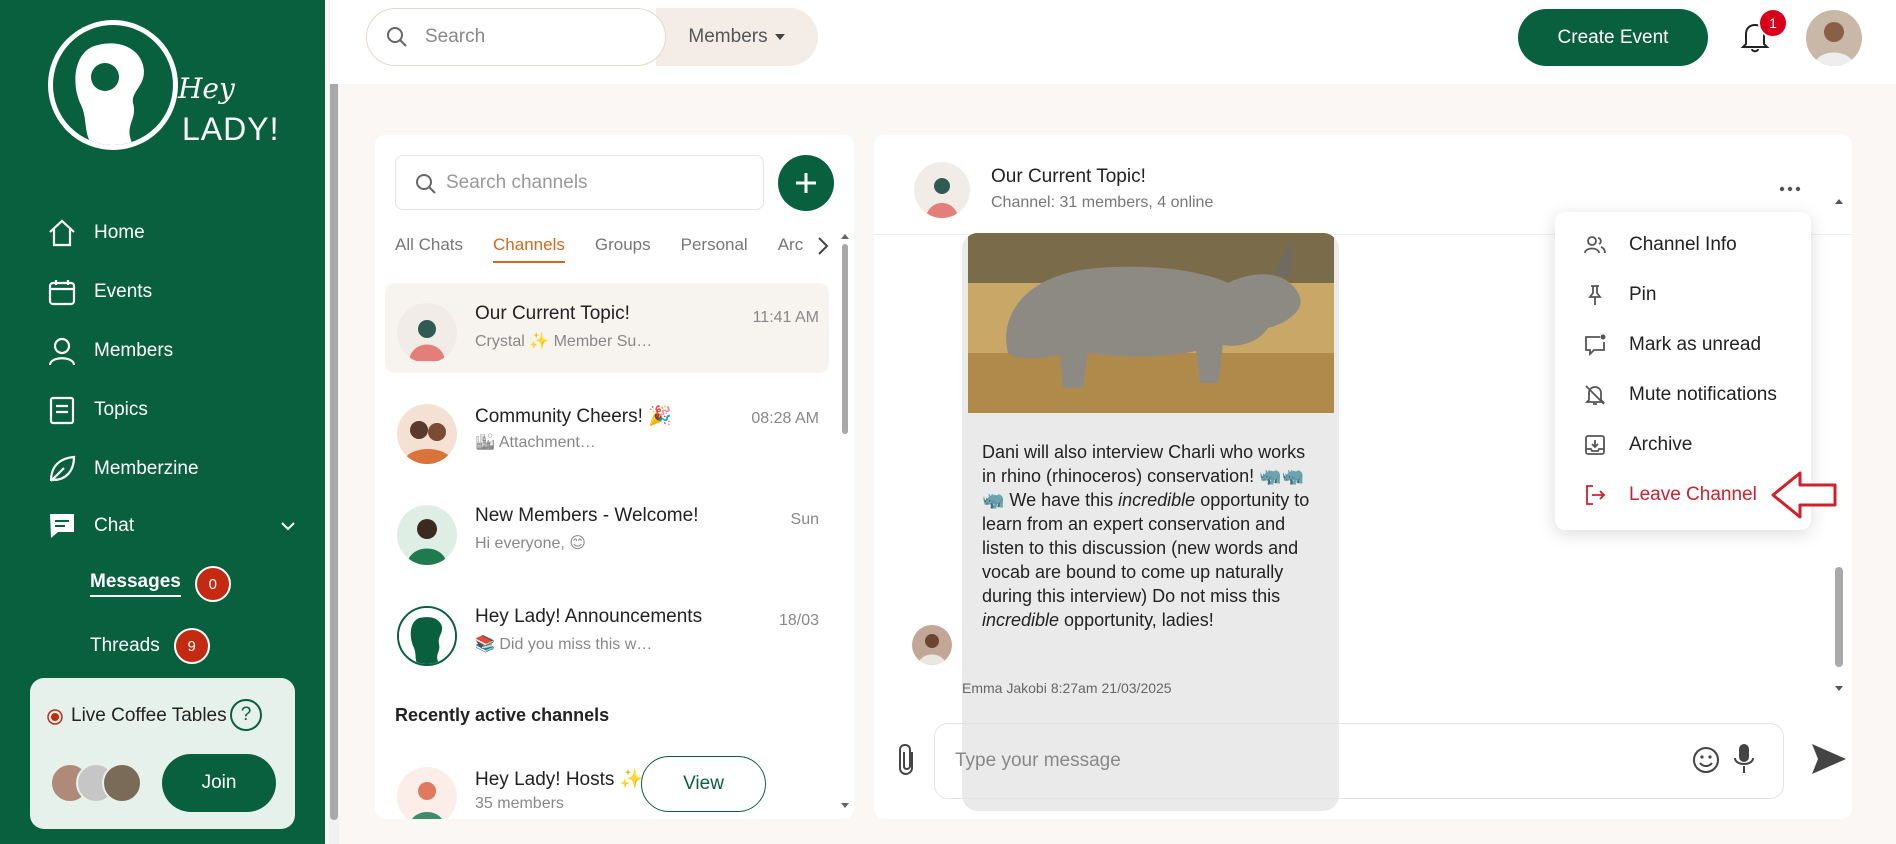 This screenshot has width=1896, height=844. I want to click on plus-icon, so click(806, 183).